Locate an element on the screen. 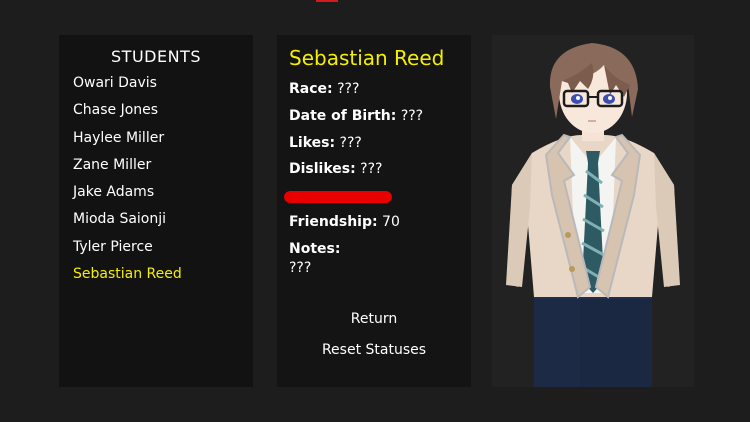  likes-value: ??? is located at coordinates (350, 143).